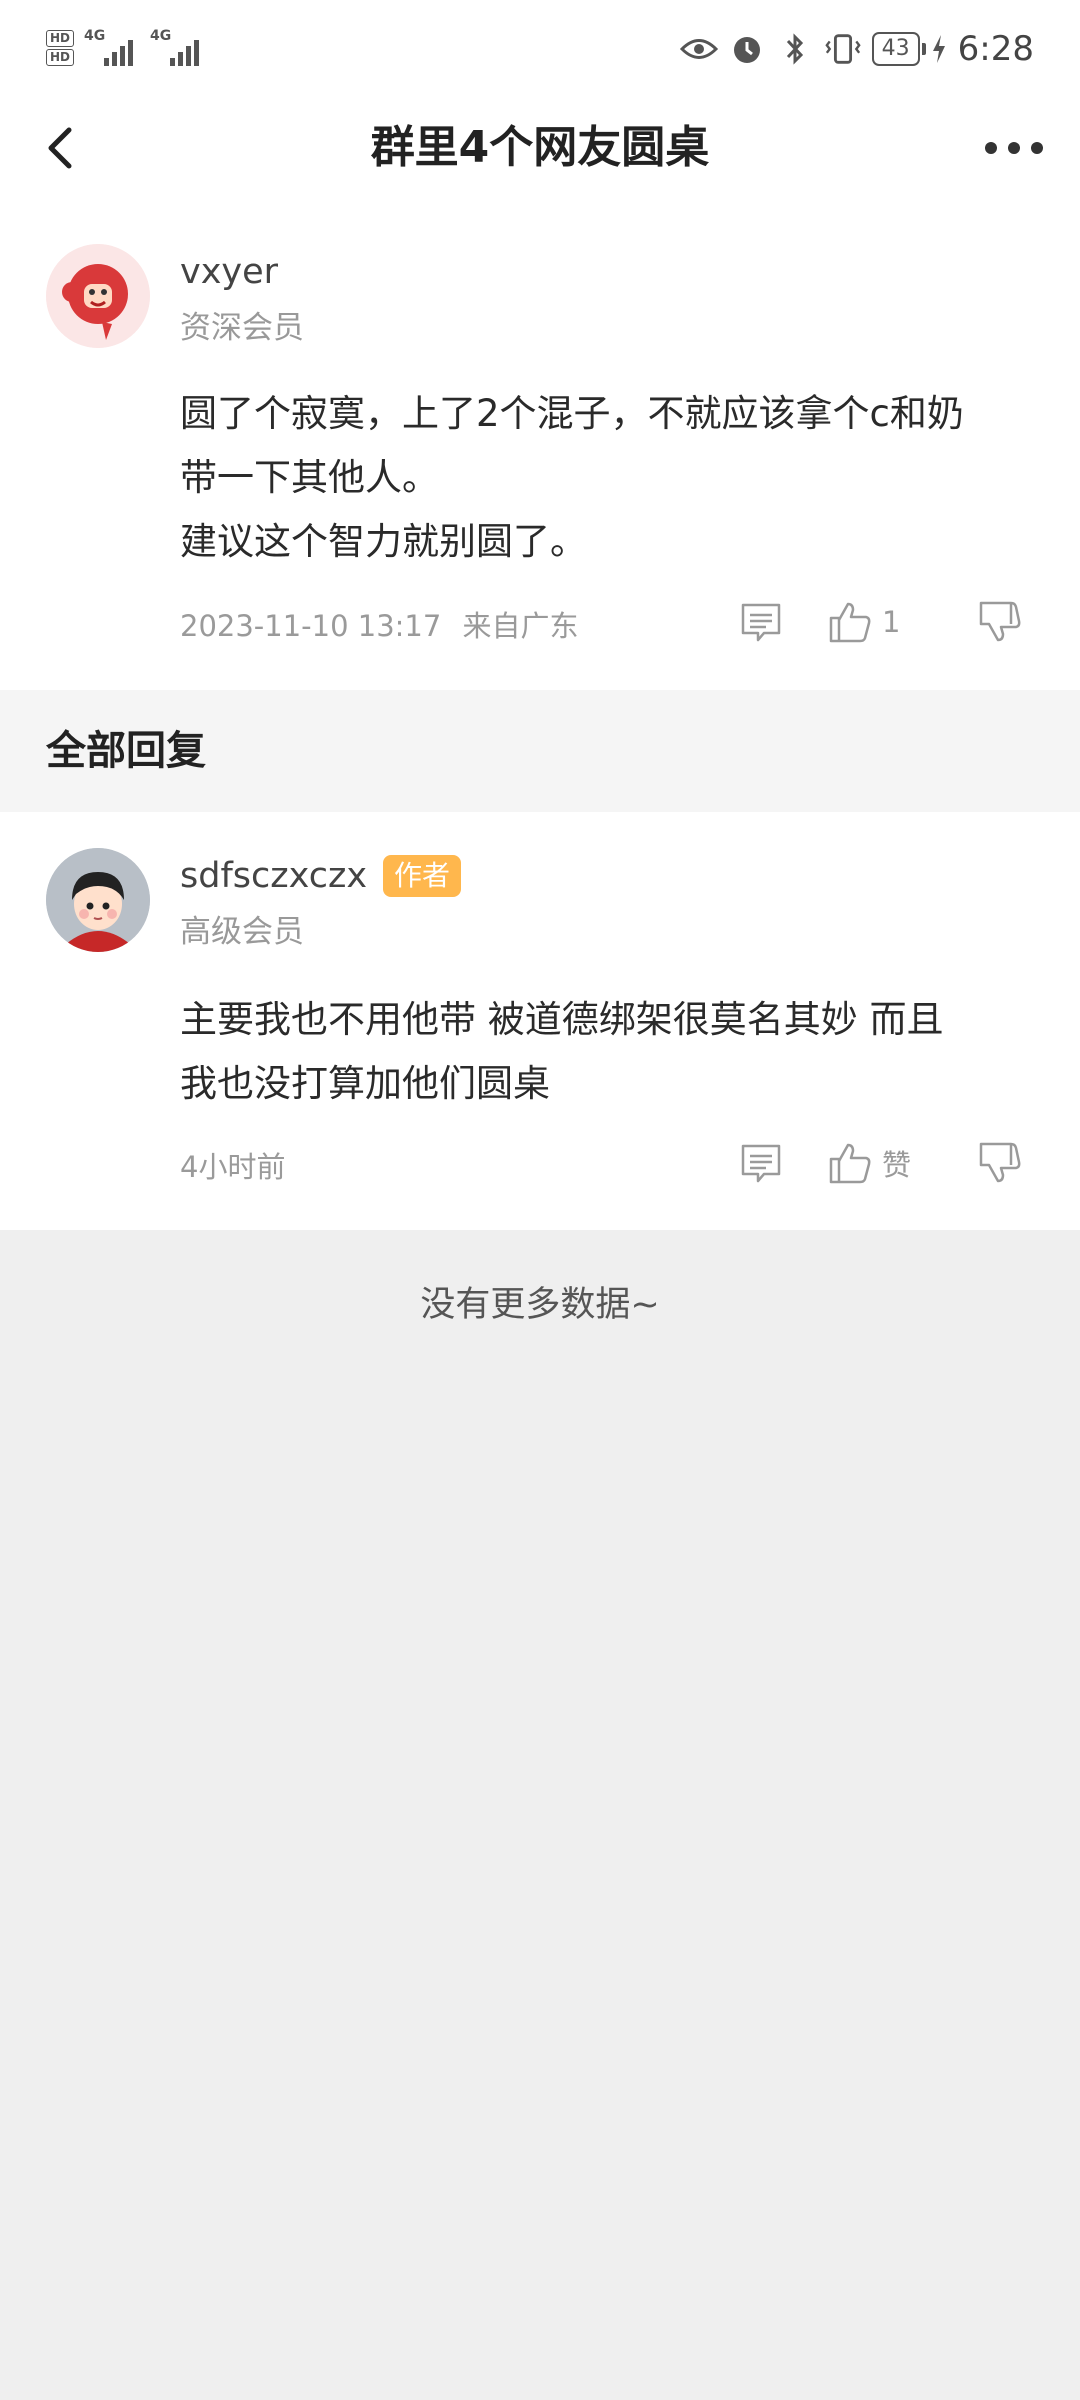  I want to click on reply-comment-button, so click(761, 1164).